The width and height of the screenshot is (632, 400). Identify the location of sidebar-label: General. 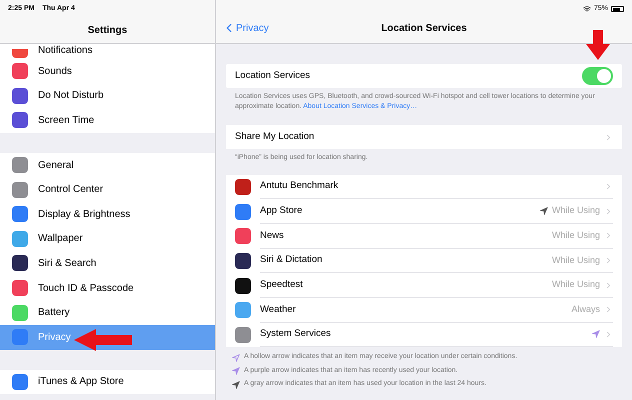
(56, 165).